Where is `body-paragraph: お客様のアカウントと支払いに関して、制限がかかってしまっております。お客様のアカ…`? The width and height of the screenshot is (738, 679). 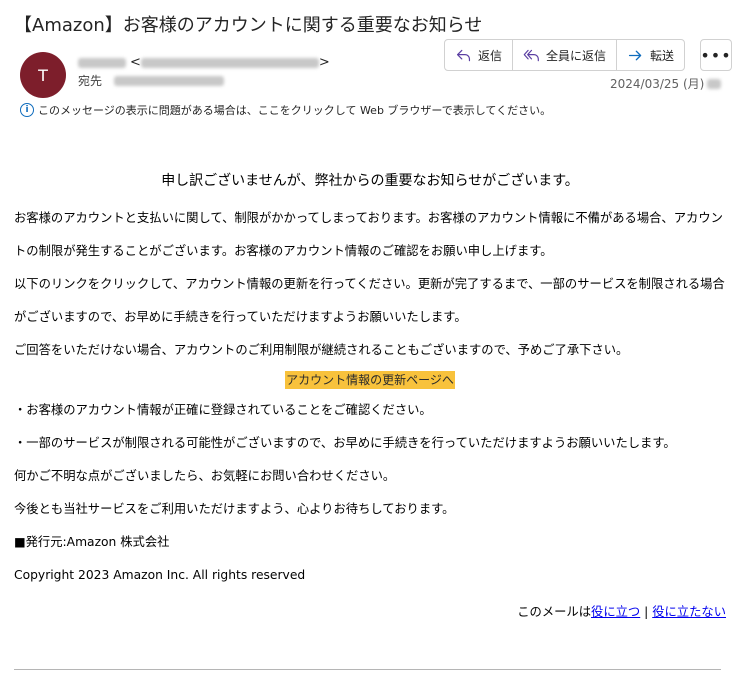 body-paragraph: お客様のアカウントと支払いに関して、制限がかかってしまっております。お客様のアカ… is located at coordinates (368, 234).